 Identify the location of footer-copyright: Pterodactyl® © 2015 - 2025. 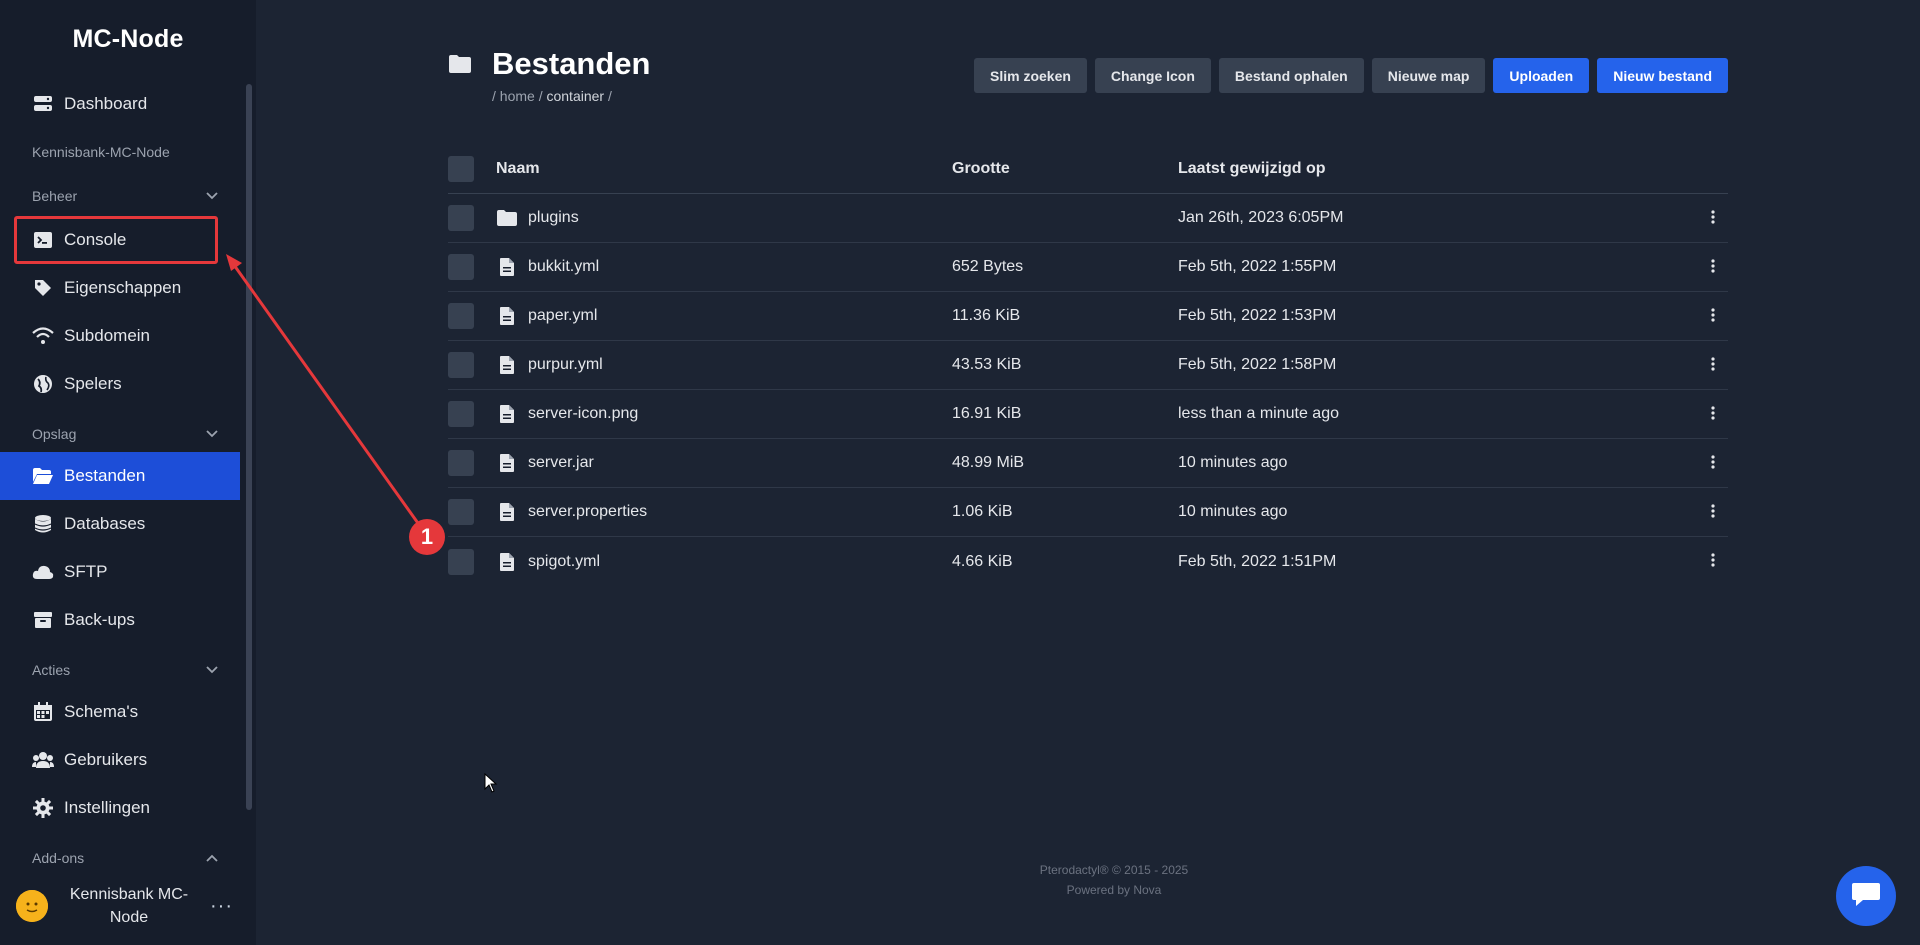
(1114, 870).